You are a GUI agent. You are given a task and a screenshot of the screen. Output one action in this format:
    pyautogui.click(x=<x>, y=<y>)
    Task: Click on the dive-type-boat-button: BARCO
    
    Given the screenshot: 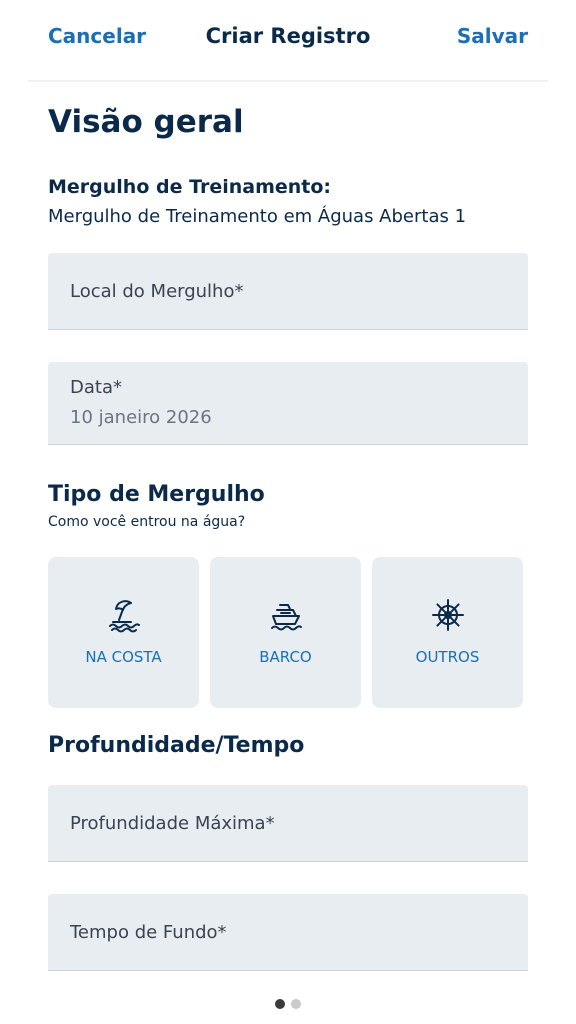 What is the action you would take?
    pyautogui.click(x=285, y=632)
    